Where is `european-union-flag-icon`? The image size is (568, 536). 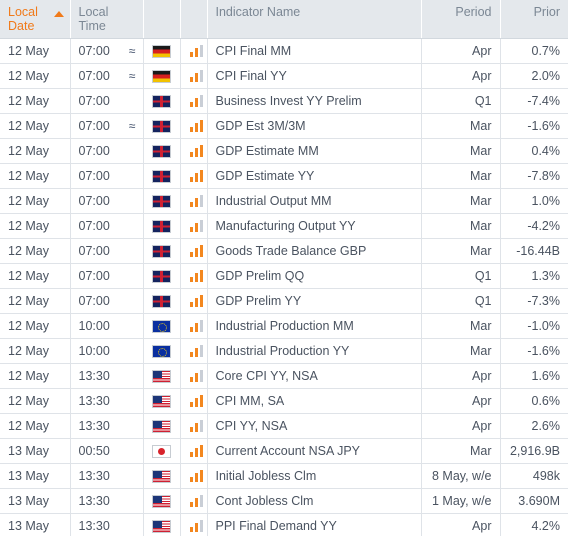
european-union-flag-icon is located at coordinates (161, 326).